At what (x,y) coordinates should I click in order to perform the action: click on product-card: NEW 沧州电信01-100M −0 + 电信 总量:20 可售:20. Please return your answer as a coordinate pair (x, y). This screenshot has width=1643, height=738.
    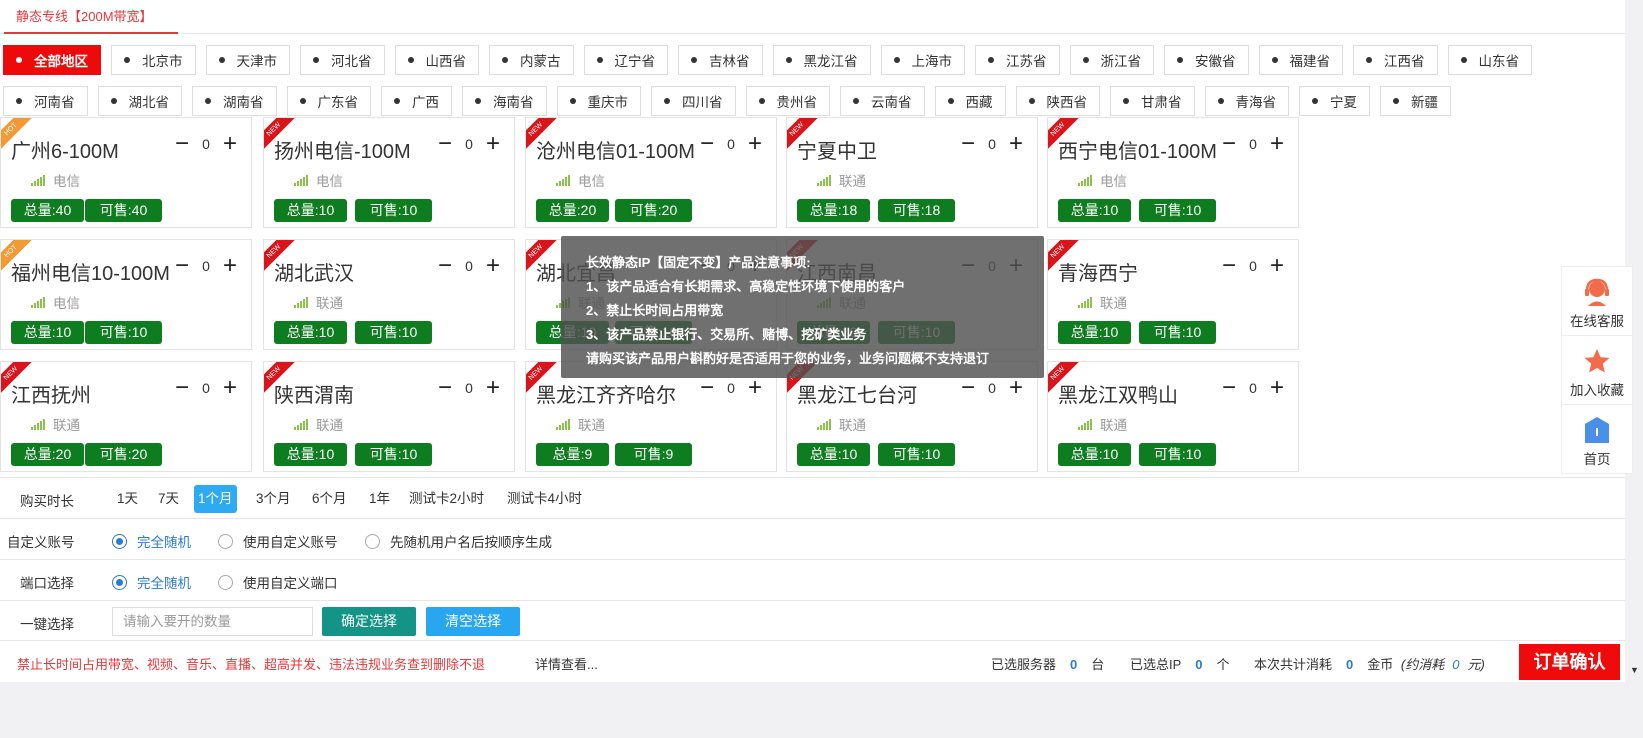
    Looking at the image, I should click on (651, 172).